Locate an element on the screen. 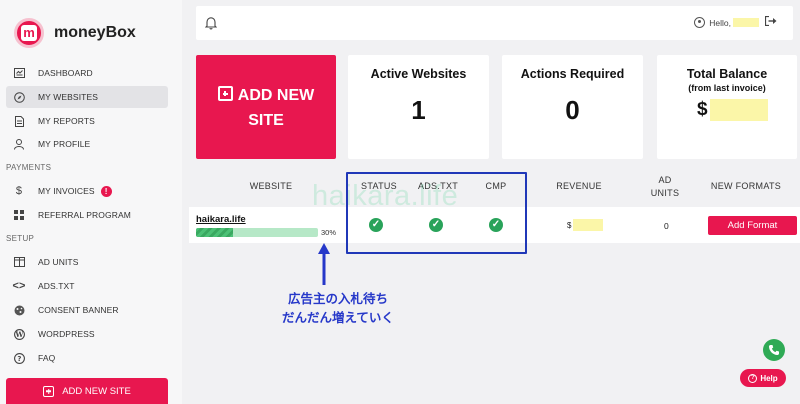  user-greeting: Hello, is located at coordinates (735, 22).